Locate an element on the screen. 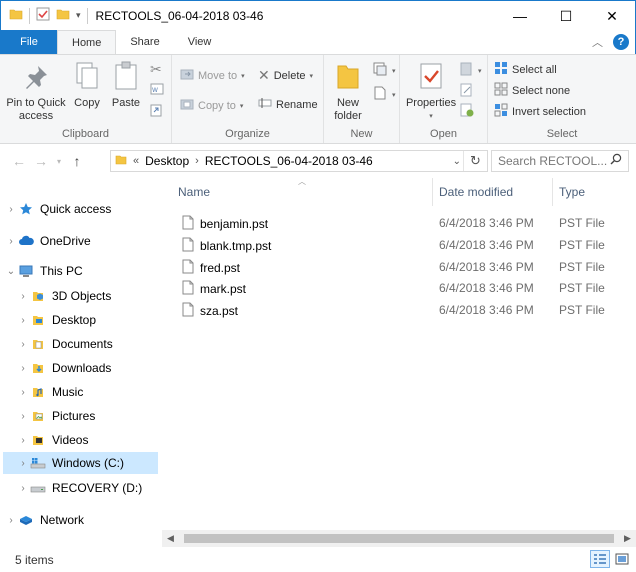 This screenshot has height=572, width=636. new-folder-button: New folder is located at coordinates (348, 92).